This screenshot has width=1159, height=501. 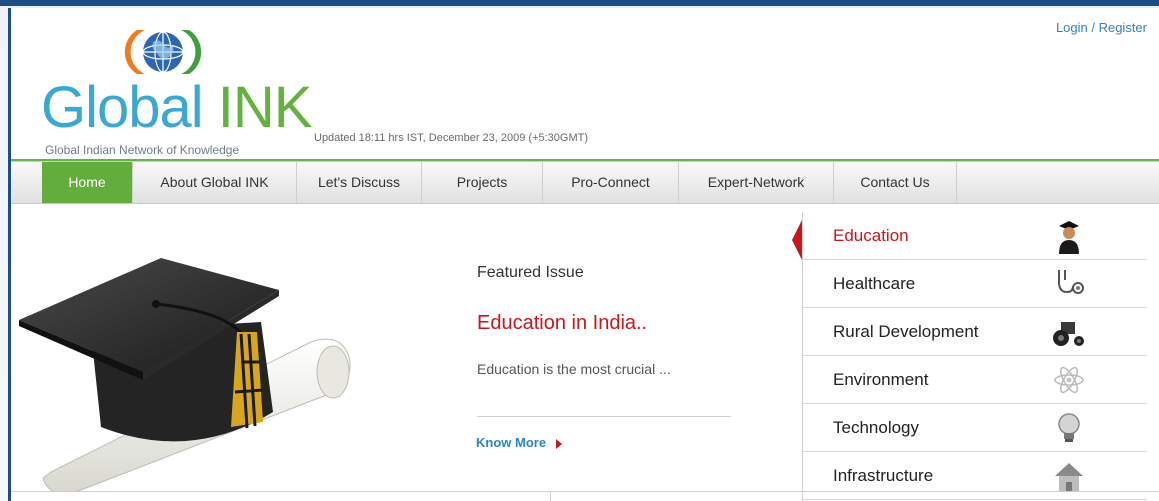 I want to click on graduation-cap-image, so click(x=185, y=375).